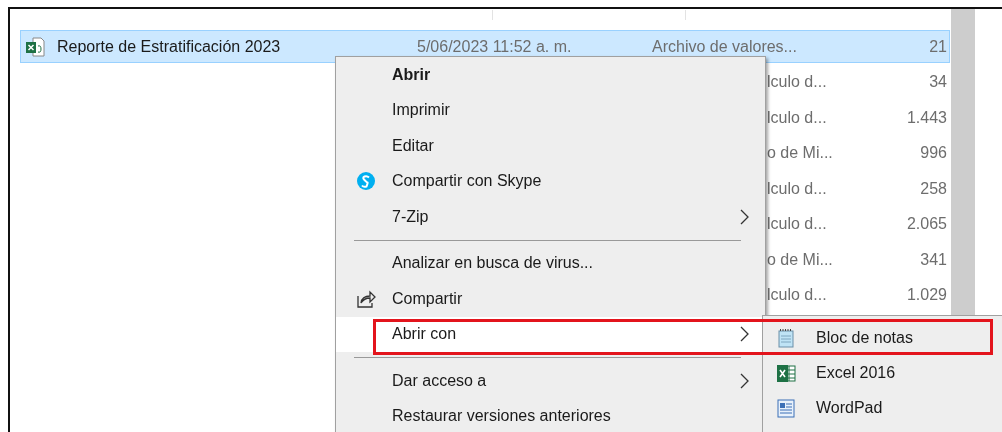 Image resolution: width=1002 pixels, height=432 pixels. What do you see at coordinates (938, 46) in the screenshot?
I see `file-size: 21` at bounding box center [938, 46].